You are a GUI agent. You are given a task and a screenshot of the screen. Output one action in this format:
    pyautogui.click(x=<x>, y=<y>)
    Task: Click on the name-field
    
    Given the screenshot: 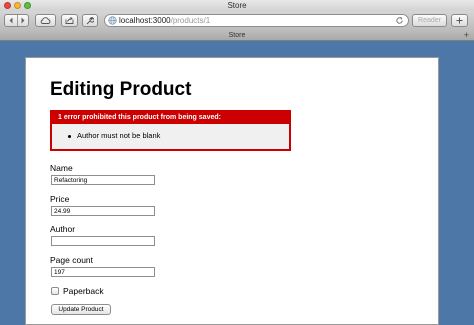 What is the action you would take?
    pyautogui.click(x=103, y=180)
    